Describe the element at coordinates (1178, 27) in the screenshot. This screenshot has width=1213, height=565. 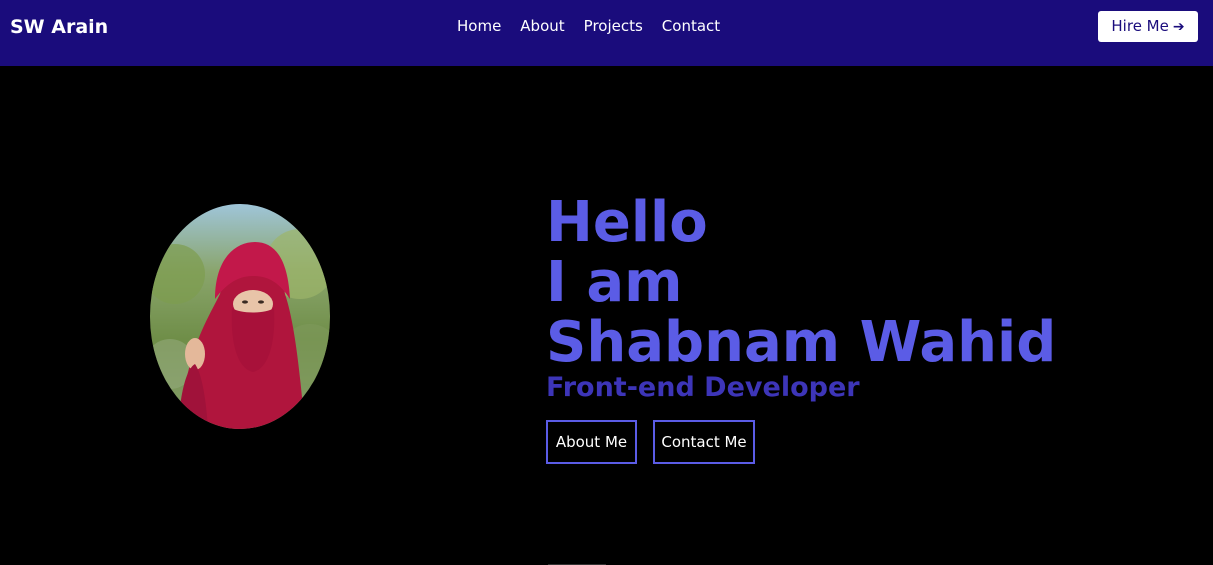
I see `arrow-right-icon: ➔` at that location.